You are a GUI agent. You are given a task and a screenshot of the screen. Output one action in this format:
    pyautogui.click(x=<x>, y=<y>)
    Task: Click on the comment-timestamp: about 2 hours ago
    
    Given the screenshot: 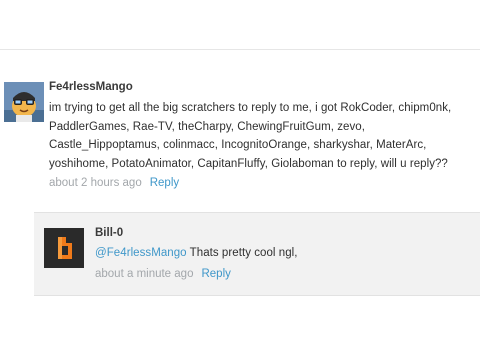 What is the action you would take?
    pyautogui.click(x=95, y=183)
    